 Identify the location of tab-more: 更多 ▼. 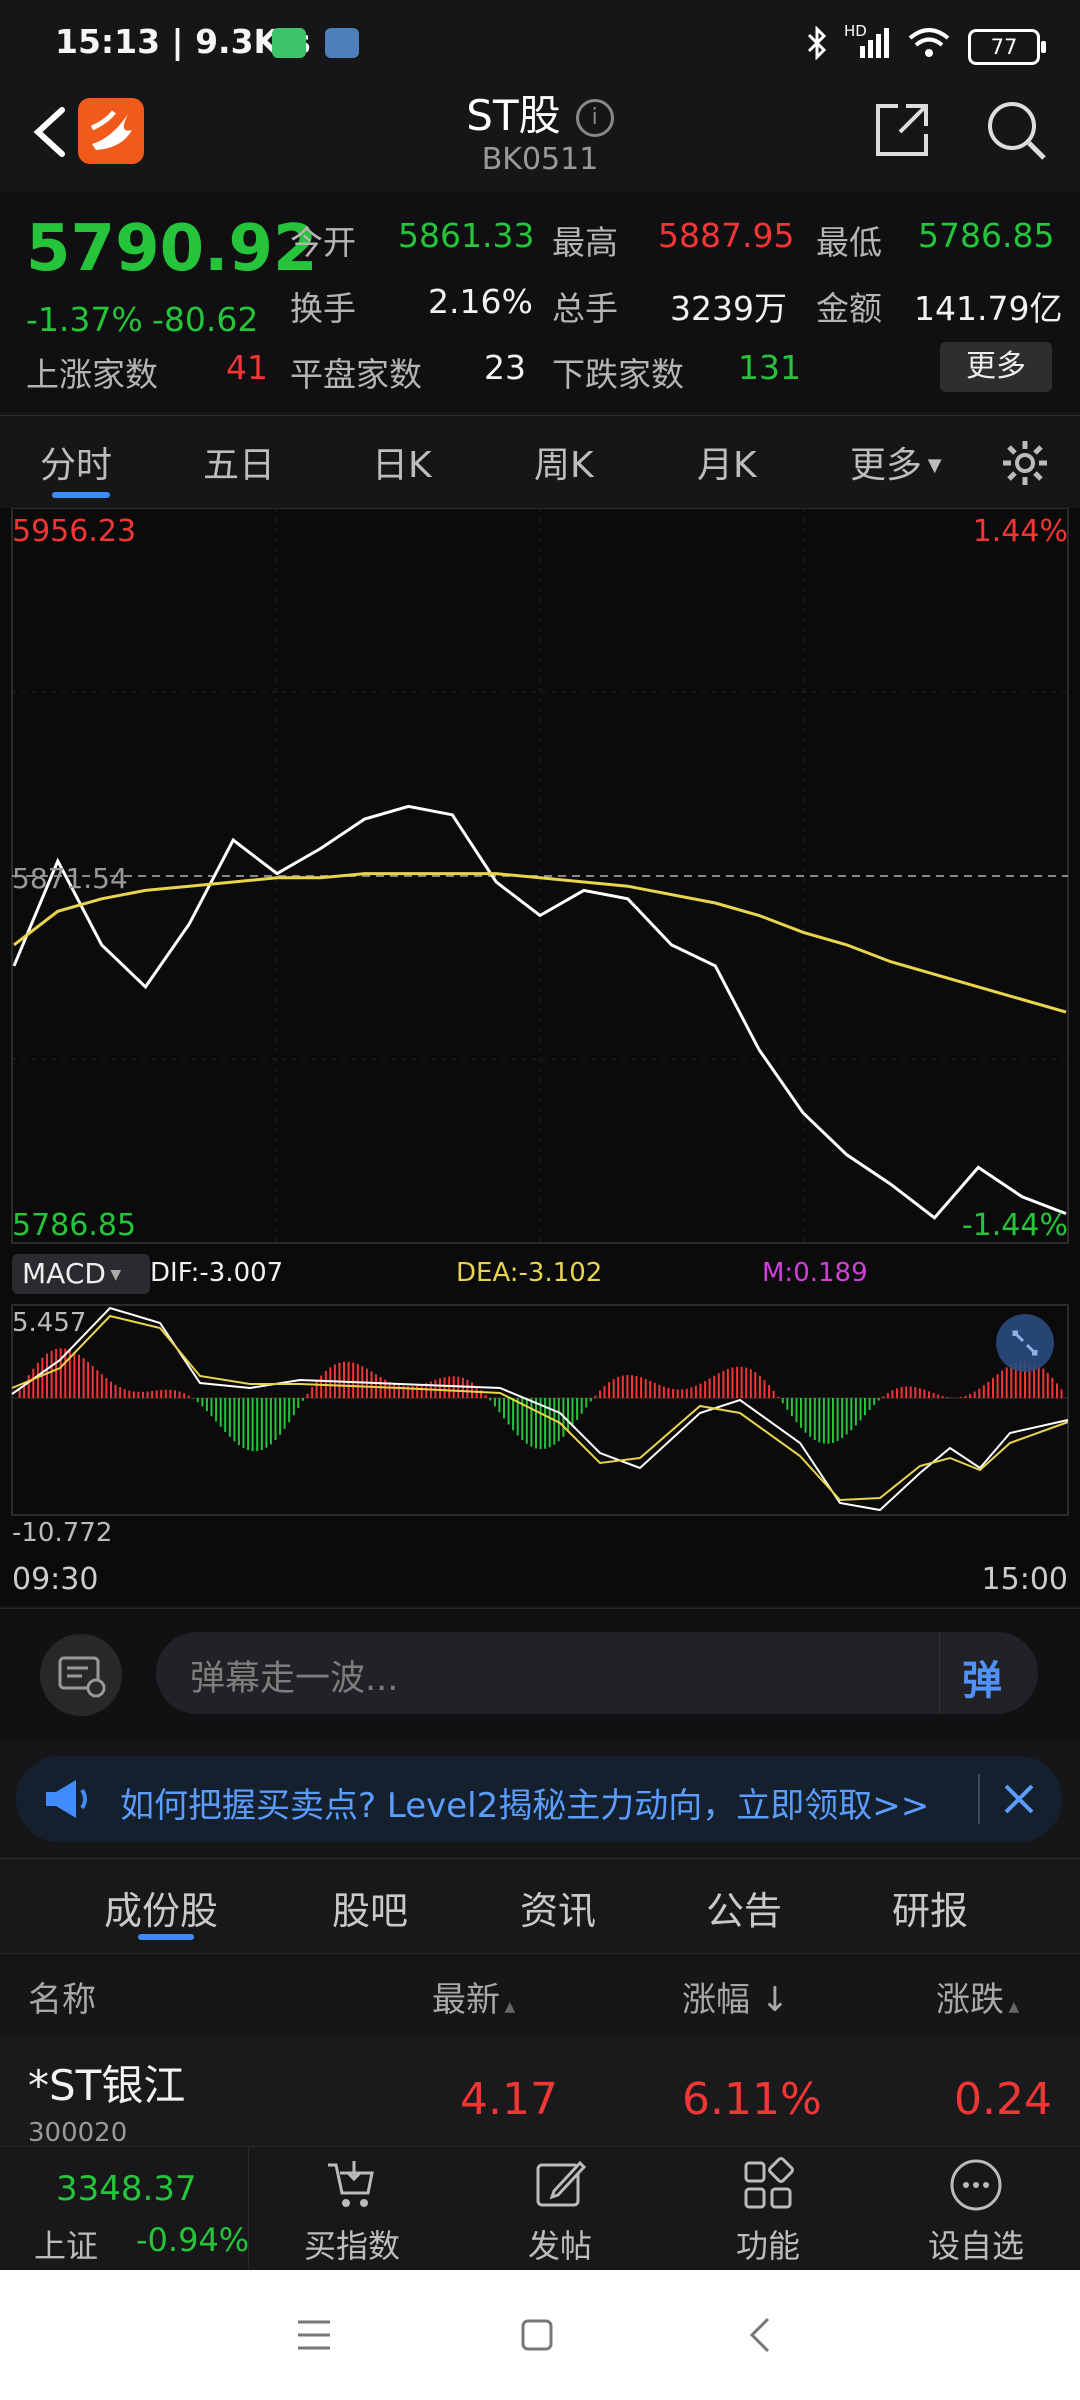
(896, 462).